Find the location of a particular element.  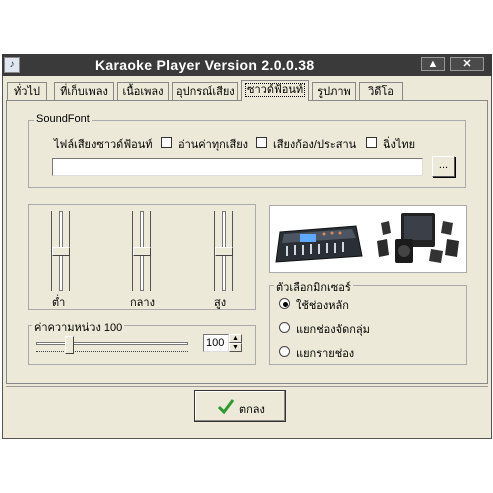

thai-cymbal-label: ฉิ่งไทย is located at coordinates (399, 145).